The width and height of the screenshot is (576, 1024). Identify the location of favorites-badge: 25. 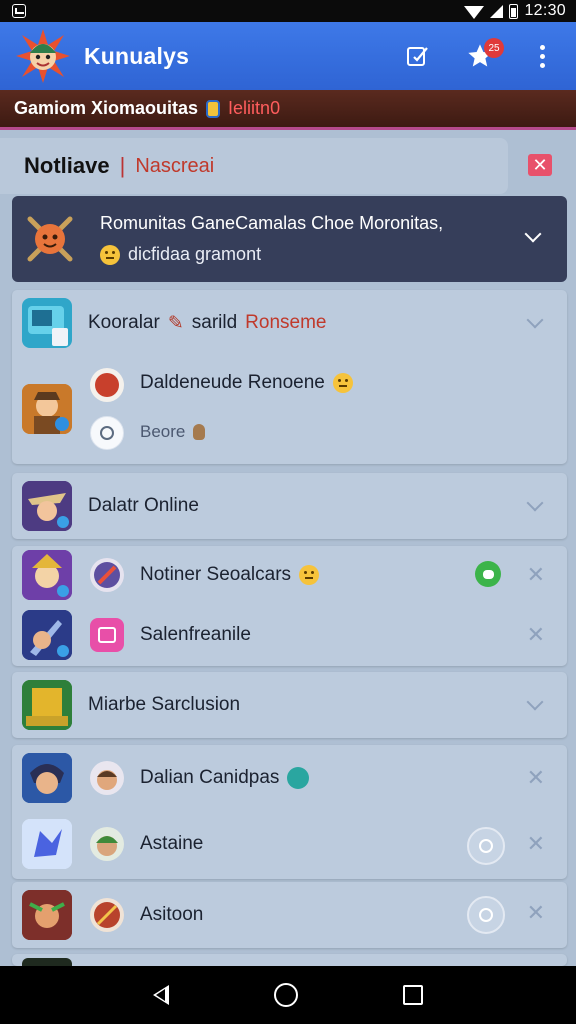
(494, 48).